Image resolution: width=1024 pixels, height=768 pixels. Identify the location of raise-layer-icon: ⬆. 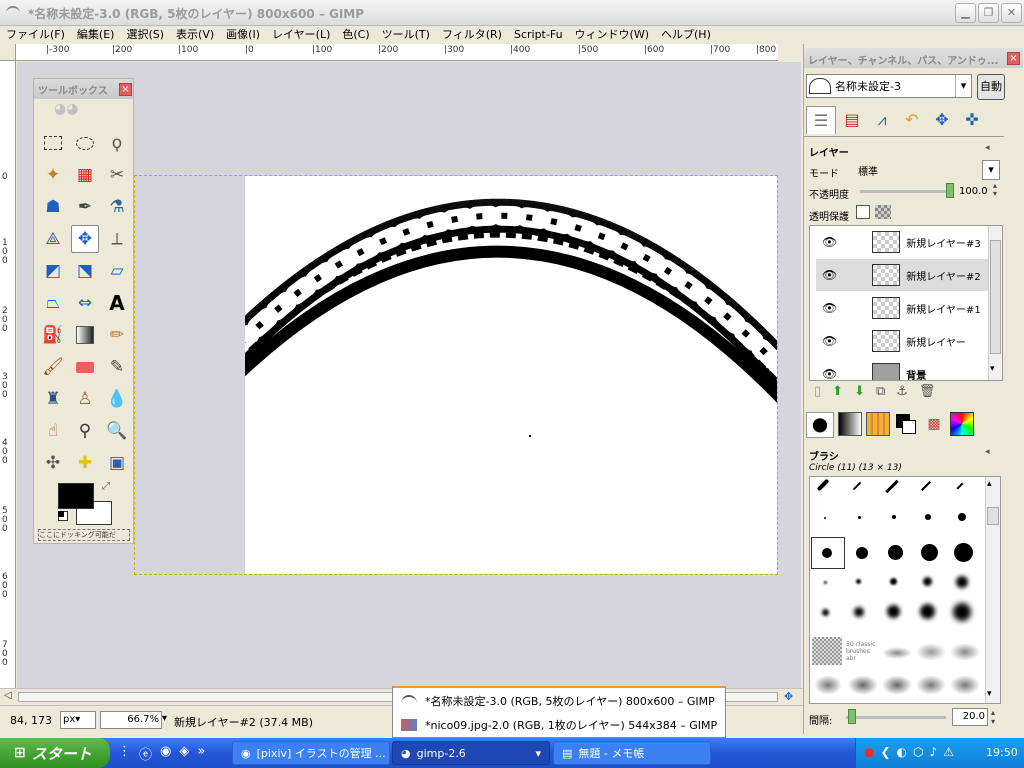
(837, 393).